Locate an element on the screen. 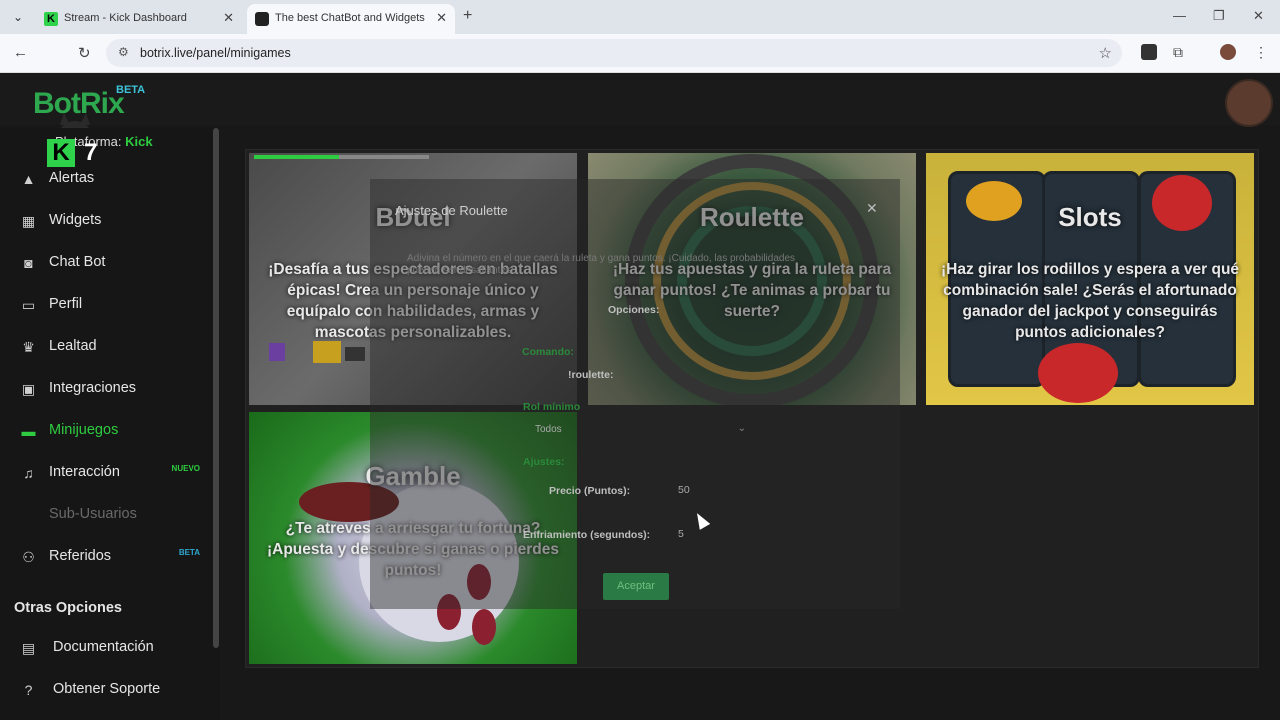 The height and width of the screenshot is (720, 1280). modal-title: Ajustes de Roulette is located at coordinates (451, 210).